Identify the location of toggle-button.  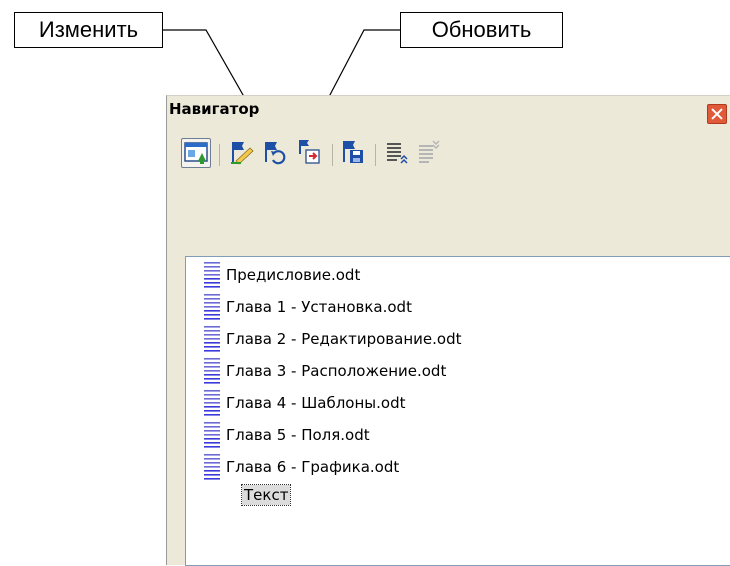
(196, 153).